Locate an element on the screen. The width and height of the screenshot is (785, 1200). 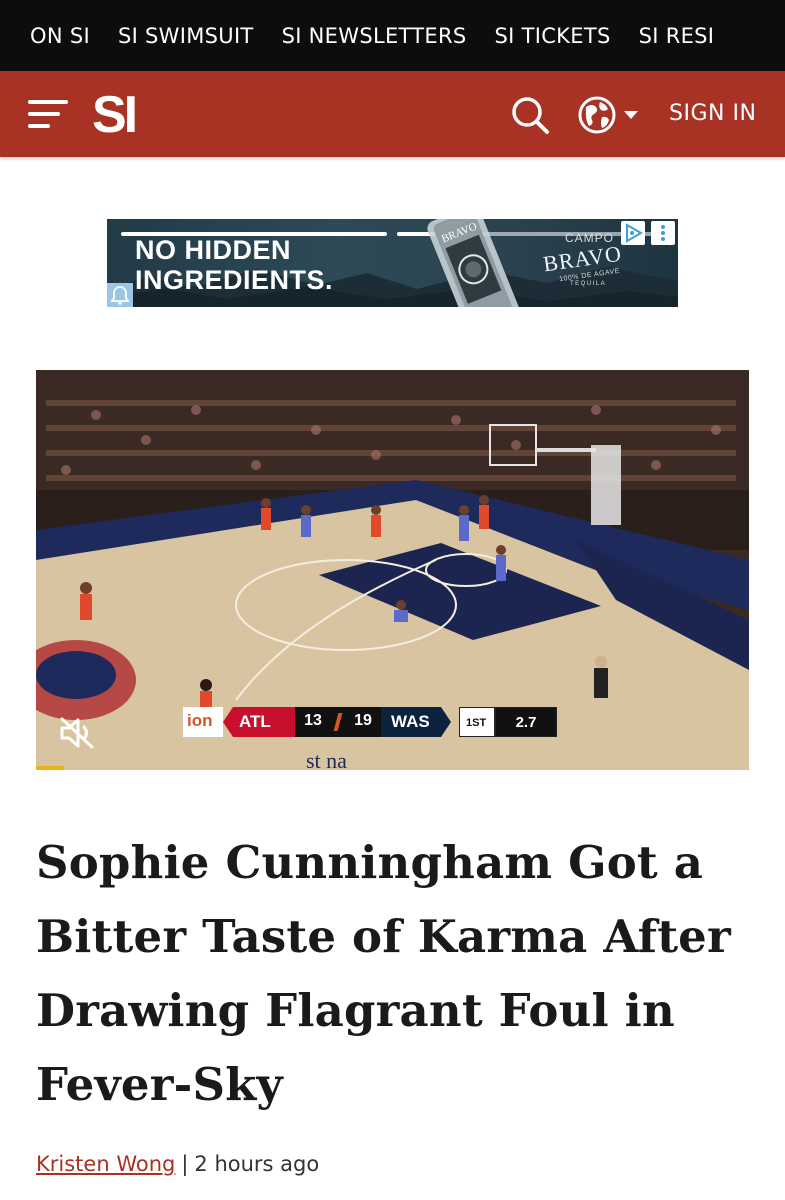
adchoices-icon is located at coordinates (633, 233).